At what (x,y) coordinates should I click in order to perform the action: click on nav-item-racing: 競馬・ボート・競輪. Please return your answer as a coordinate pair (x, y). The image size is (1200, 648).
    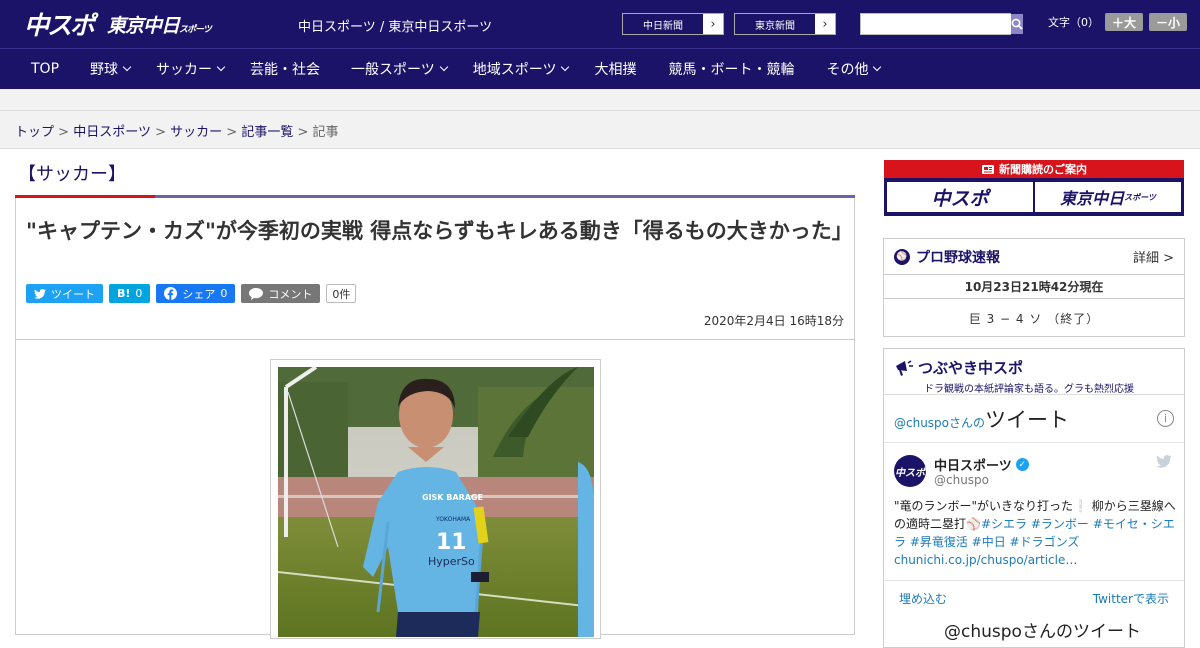
    Looking at the image, I should click on (731, 69).